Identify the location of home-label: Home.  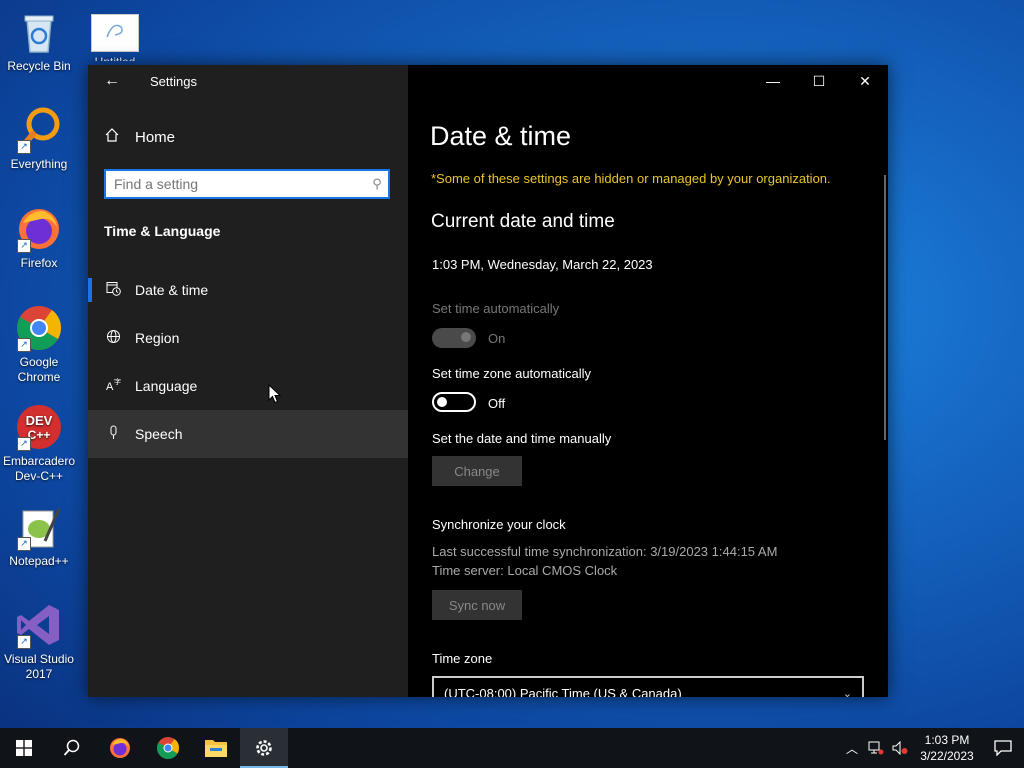
(155, 137).